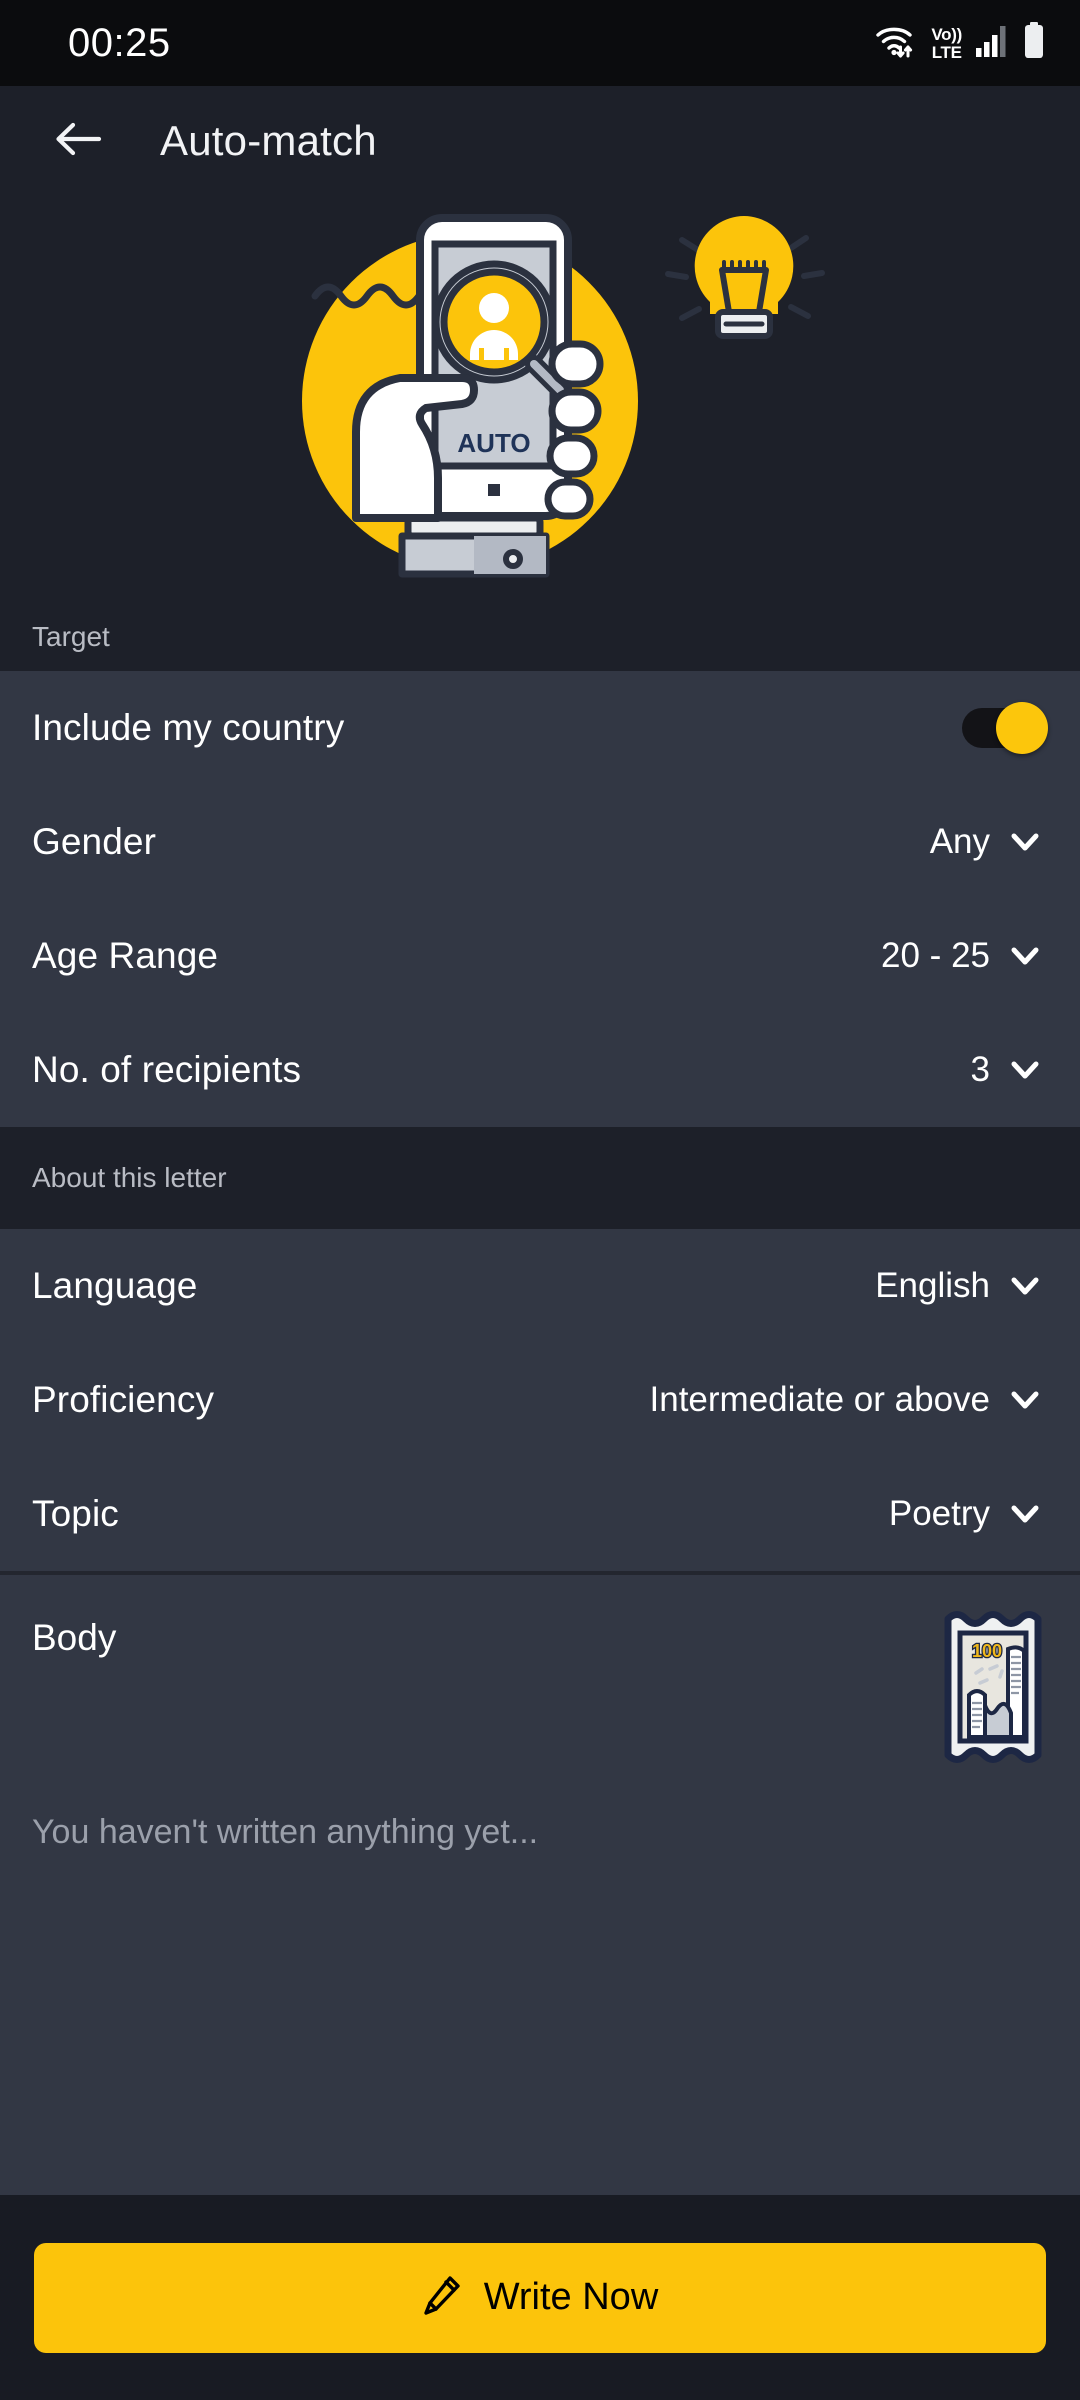 This screenshot has width=1080, height=2400. Describe the element at coordinates (540, 728) in the screenshot. I see `row-include-my-country: Include my country` at that location.